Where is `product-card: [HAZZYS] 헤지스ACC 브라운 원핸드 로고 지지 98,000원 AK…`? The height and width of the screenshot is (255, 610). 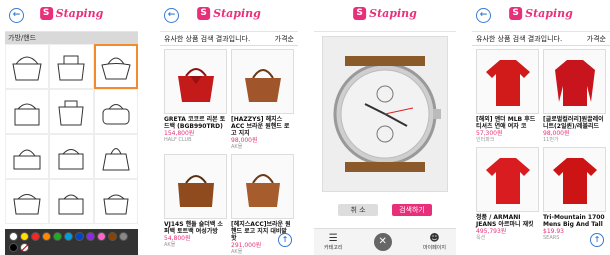 product-card: [HAZZYS] 헤지스ACC 브라운 원핸드 로고 지지 98,000원 AK… is located at coordinates (262, 99).